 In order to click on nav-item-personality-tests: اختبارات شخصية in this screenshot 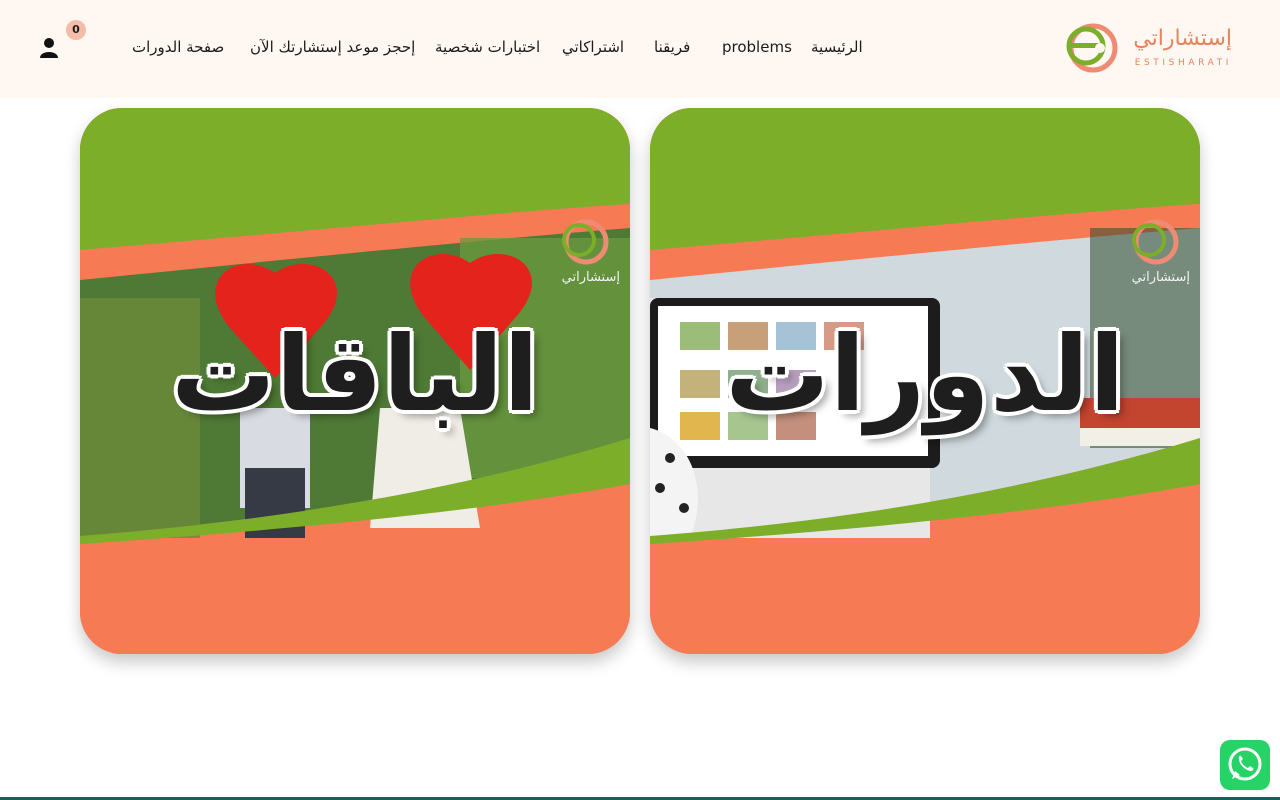, I will do `click(487, 47)`.